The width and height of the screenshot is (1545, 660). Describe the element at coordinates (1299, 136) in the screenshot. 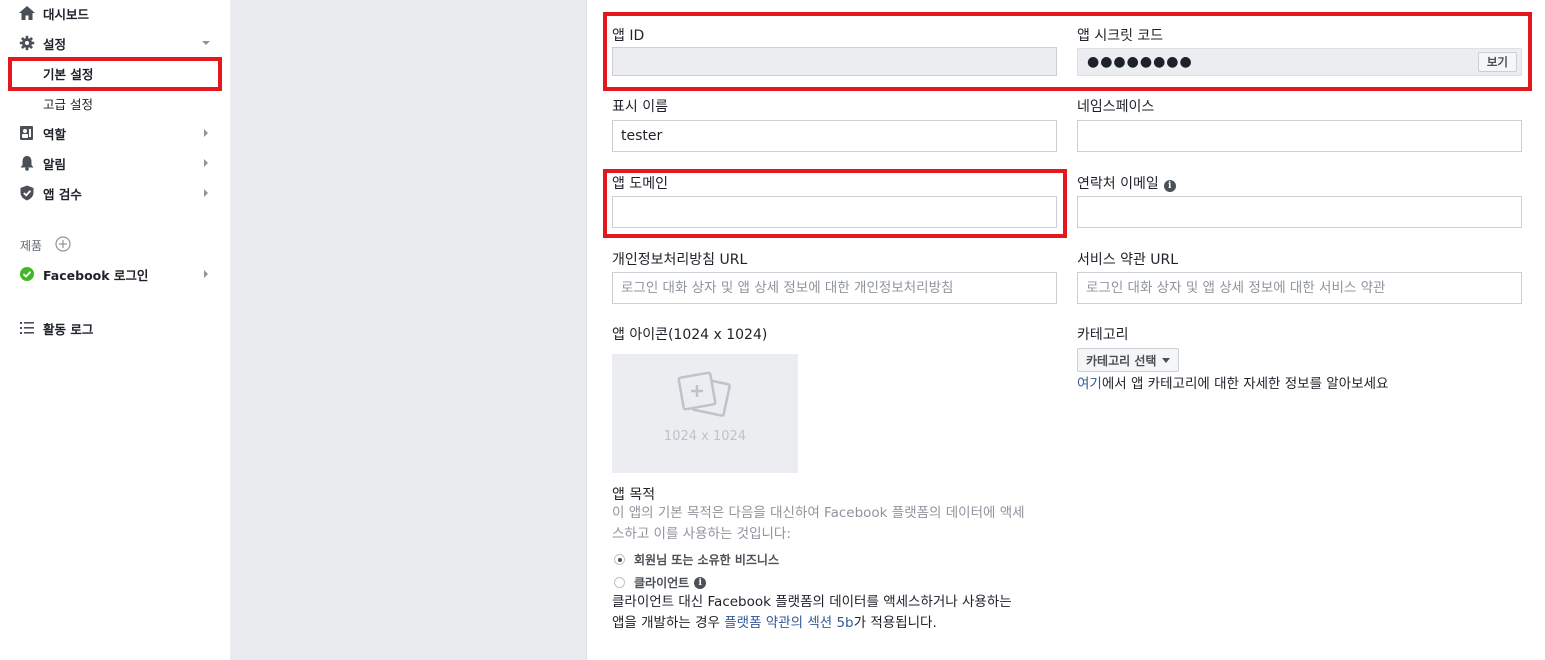

I see `namespace-input` at that location.